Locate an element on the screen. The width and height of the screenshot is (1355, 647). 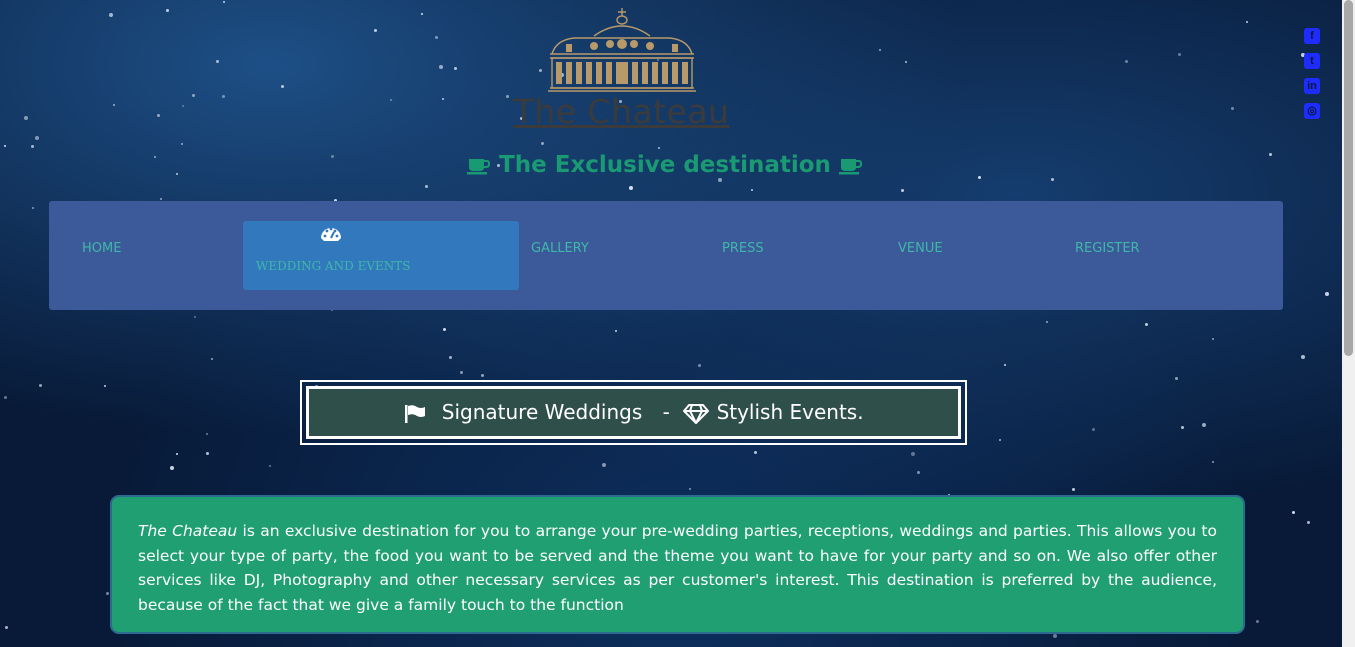
nav-item-venue: VENUE is located at coordinates (920, 248).